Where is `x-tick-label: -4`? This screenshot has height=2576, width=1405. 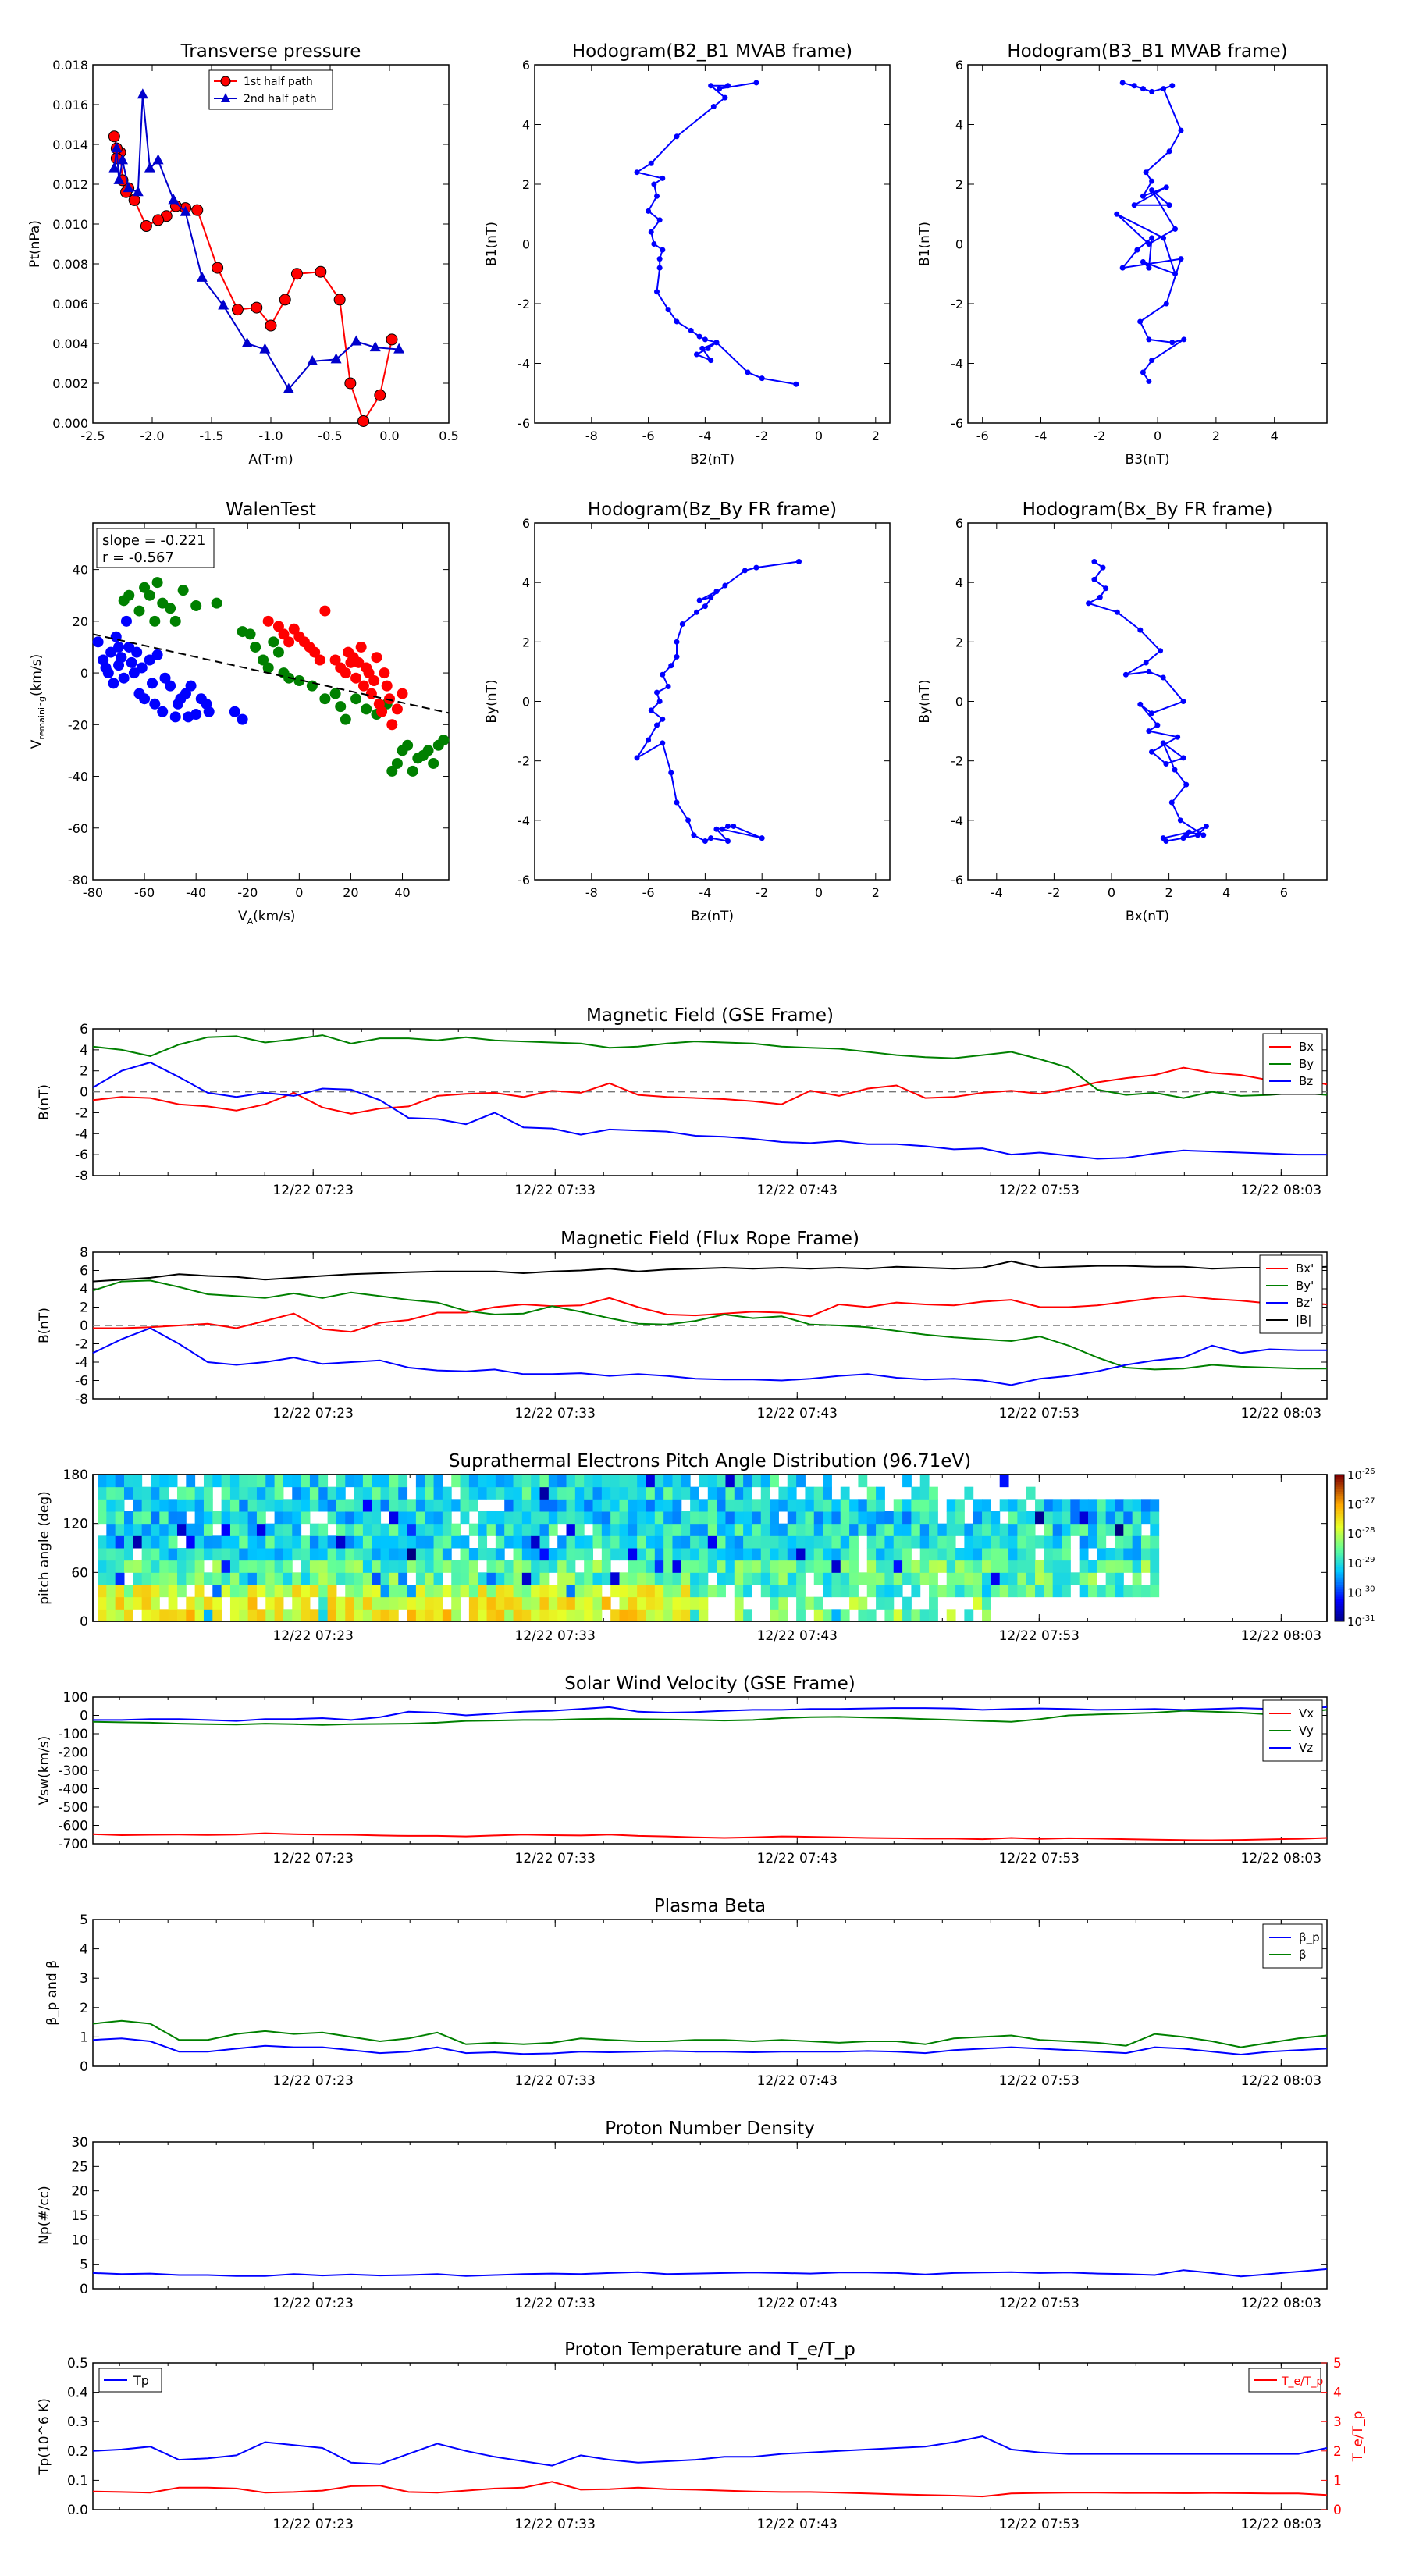
x-tick-label: -4 is located at coordinates (705, 436).